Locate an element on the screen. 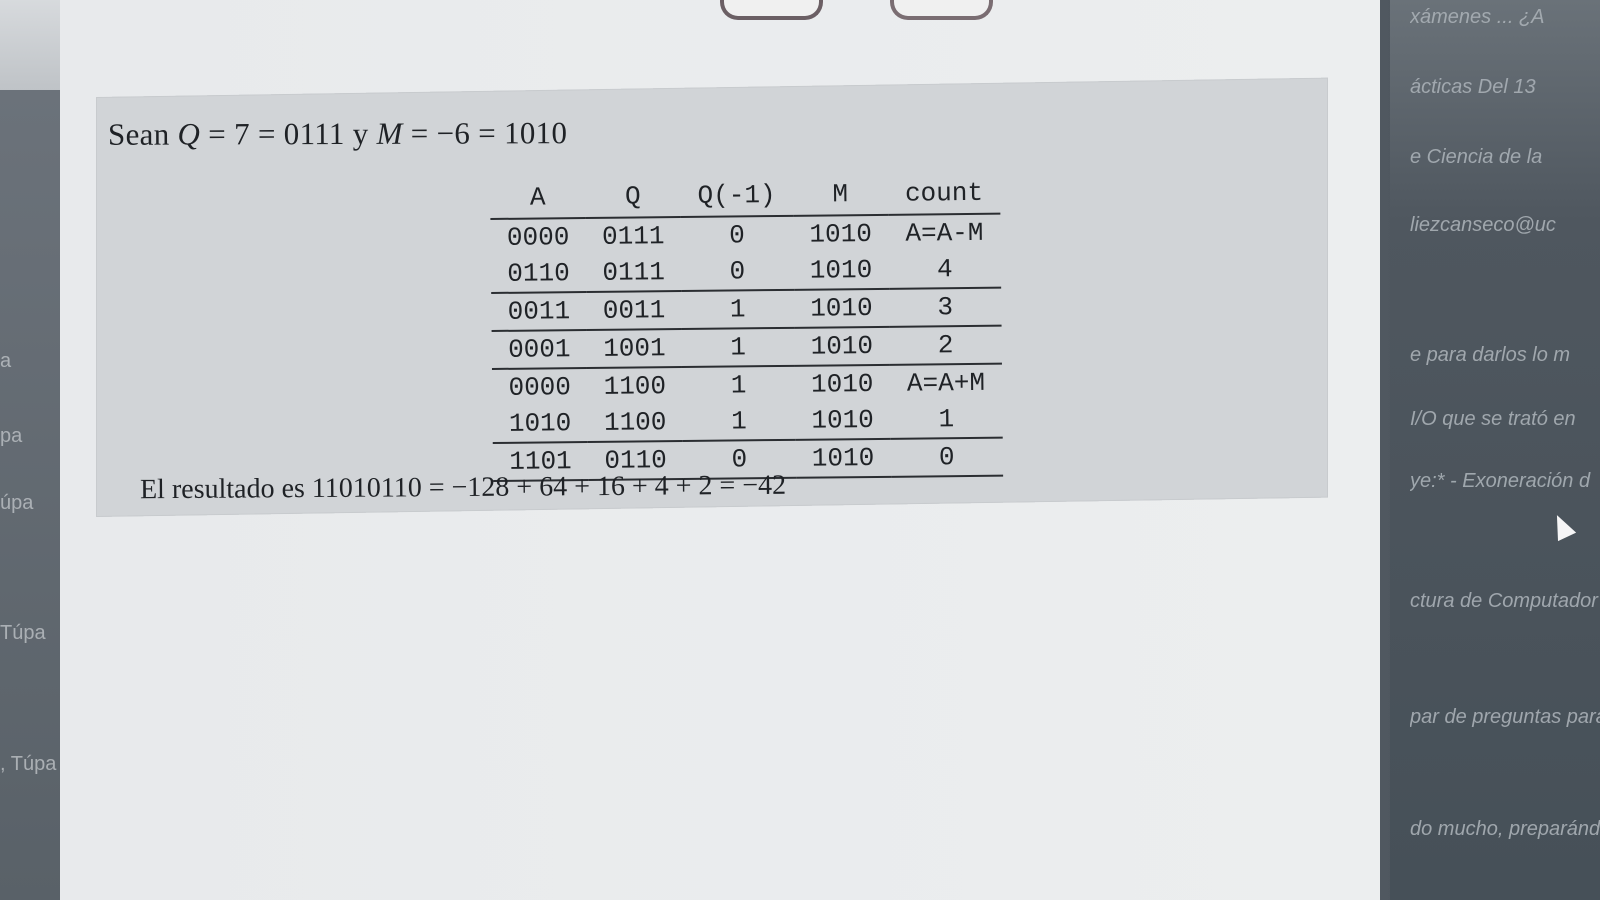 Image resolution: width=1600 pixels, height=900 pixels. q-value: = 7 = 0111 y is located at coordinates (288, 133).